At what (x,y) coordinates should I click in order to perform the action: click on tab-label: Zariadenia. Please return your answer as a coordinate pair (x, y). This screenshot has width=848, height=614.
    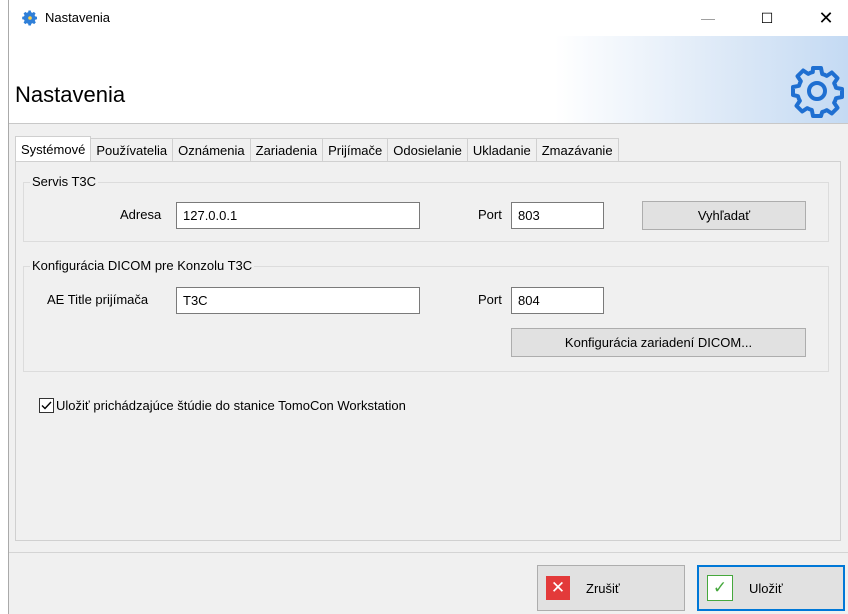
    Looking at the image, I should click on (286, 150).